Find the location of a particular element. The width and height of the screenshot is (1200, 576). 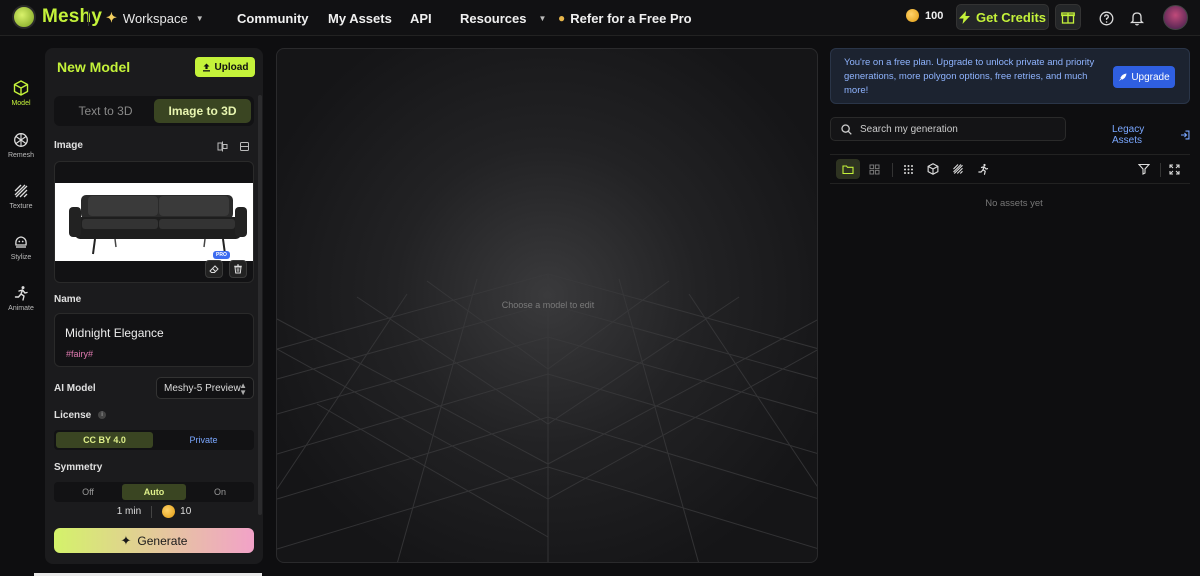

mode-tabs: Text to 3D Image to 3D is located at coordinates (154, 111).